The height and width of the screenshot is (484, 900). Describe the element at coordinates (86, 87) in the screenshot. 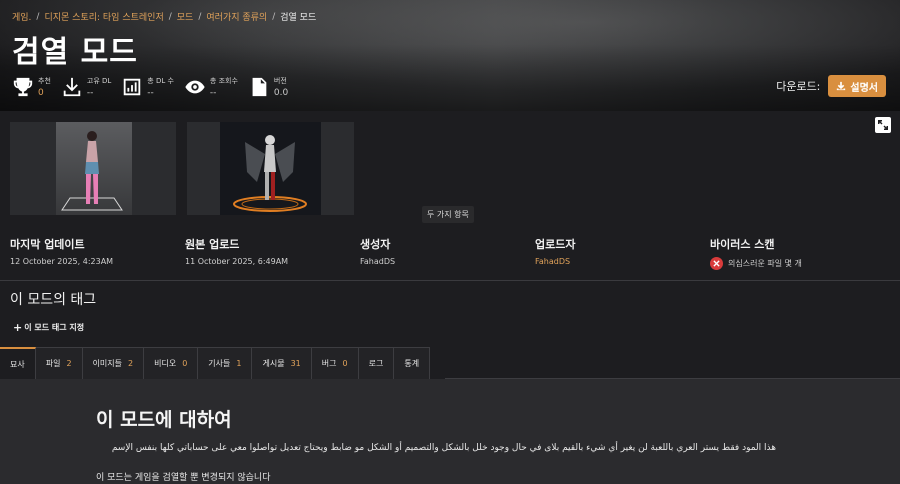

I see `stat-unique-downloads: 고유 DL --` at that location.